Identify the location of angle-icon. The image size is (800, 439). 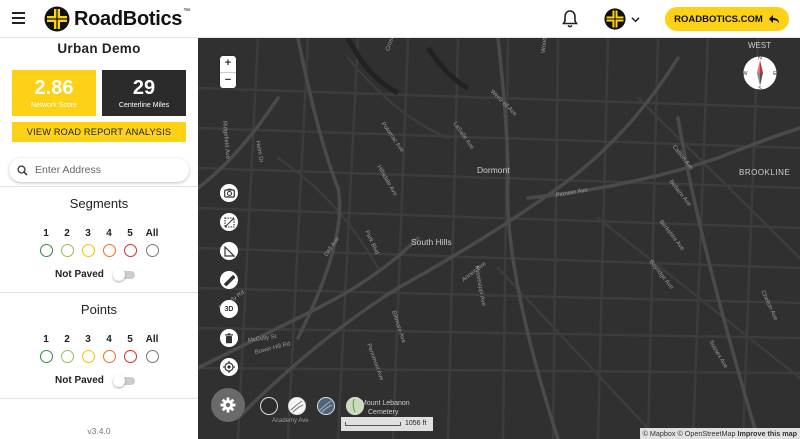
(229, 251).